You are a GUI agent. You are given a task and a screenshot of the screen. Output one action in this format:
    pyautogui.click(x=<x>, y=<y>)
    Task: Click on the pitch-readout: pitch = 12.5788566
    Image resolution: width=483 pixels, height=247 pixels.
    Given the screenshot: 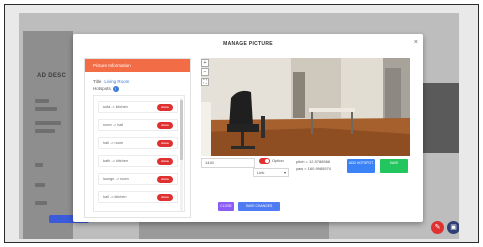 What is the action you would take?
    pyautogui.click(x=313, y=161)
    